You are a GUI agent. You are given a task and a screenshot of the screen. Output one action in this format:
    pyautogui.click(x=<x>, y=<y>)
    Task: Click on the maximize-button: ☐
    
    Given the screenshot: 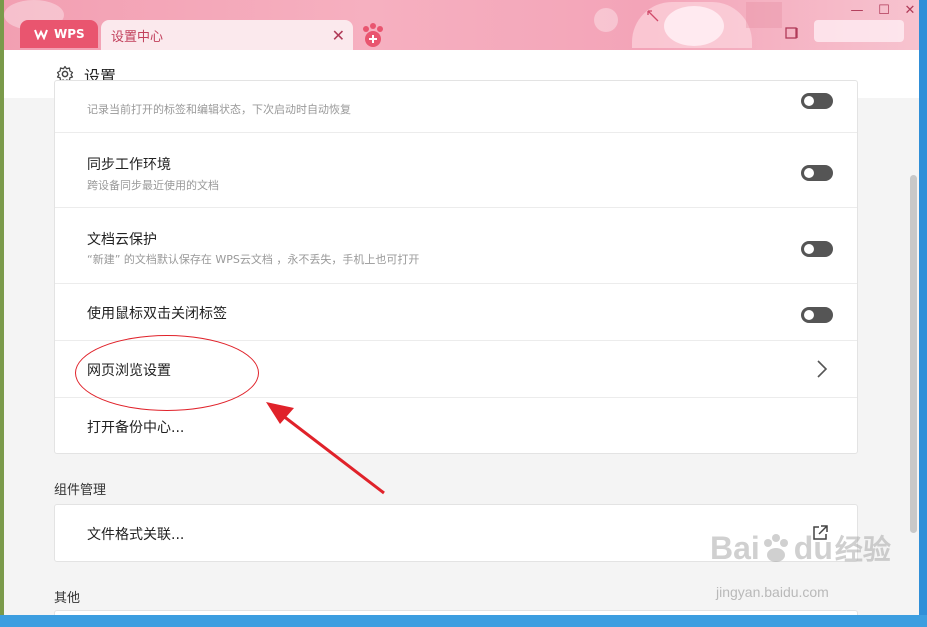 What is the action you would take?
    pyautogui.click(x=884, y=11)
    